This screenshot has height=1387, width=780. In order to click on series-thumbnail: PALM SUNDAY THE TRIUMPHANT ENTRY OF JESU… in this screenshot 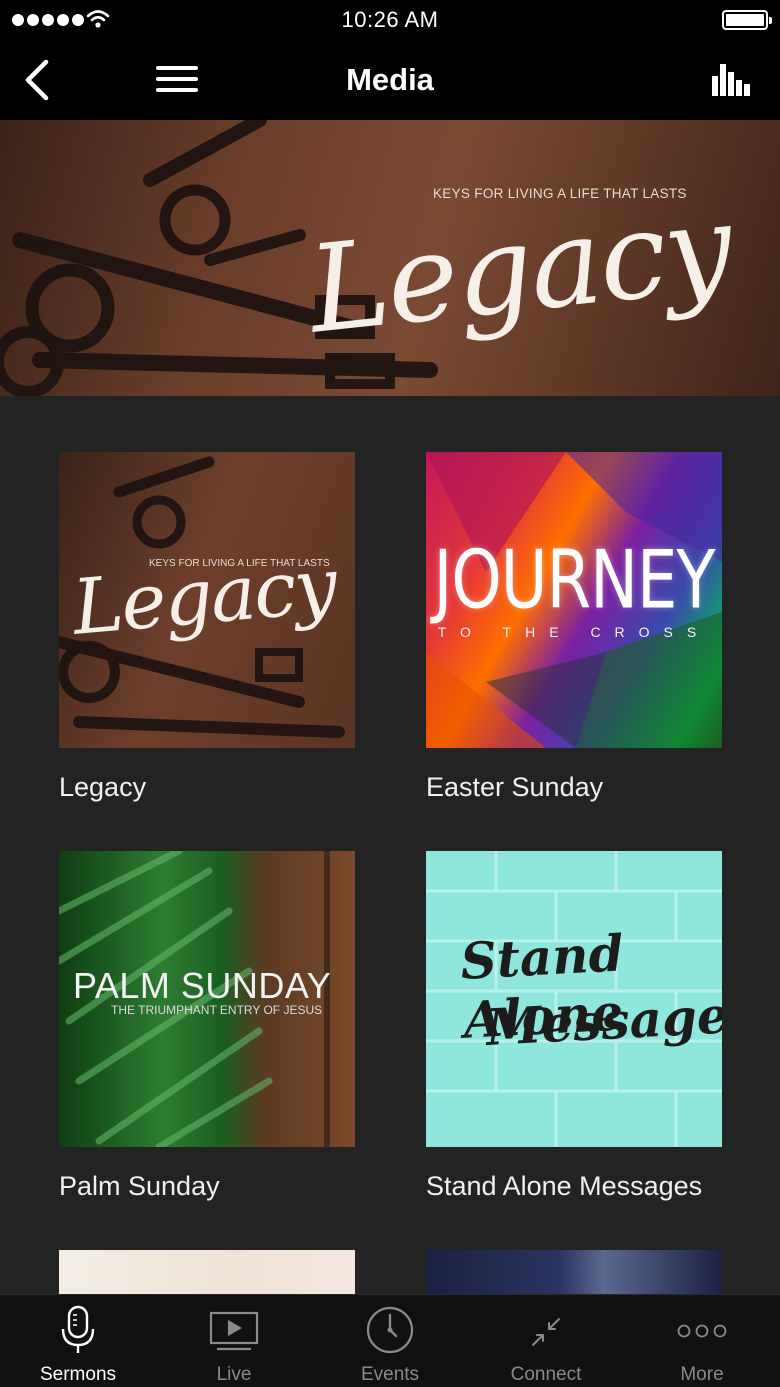, I will do `click(207, 999)`.